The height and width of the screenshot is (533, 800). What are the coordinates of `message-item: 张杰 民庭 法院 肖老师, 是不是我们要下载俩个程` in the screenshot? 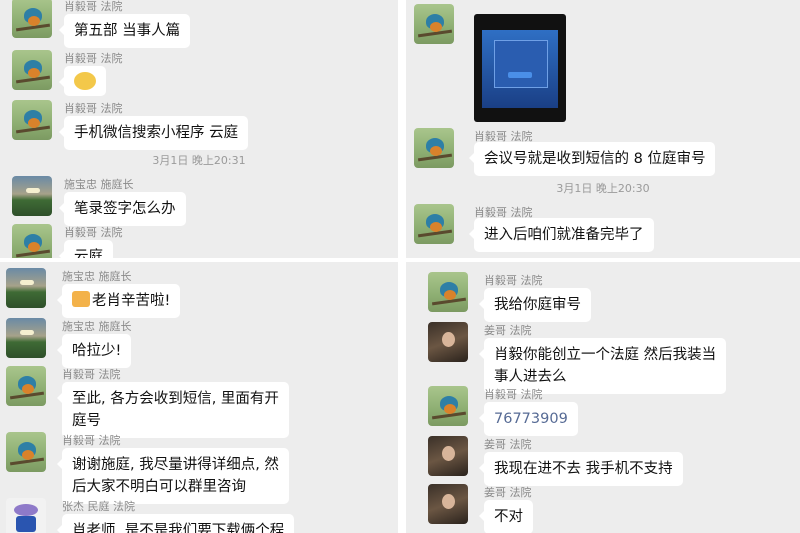 It's located at (196, 515).